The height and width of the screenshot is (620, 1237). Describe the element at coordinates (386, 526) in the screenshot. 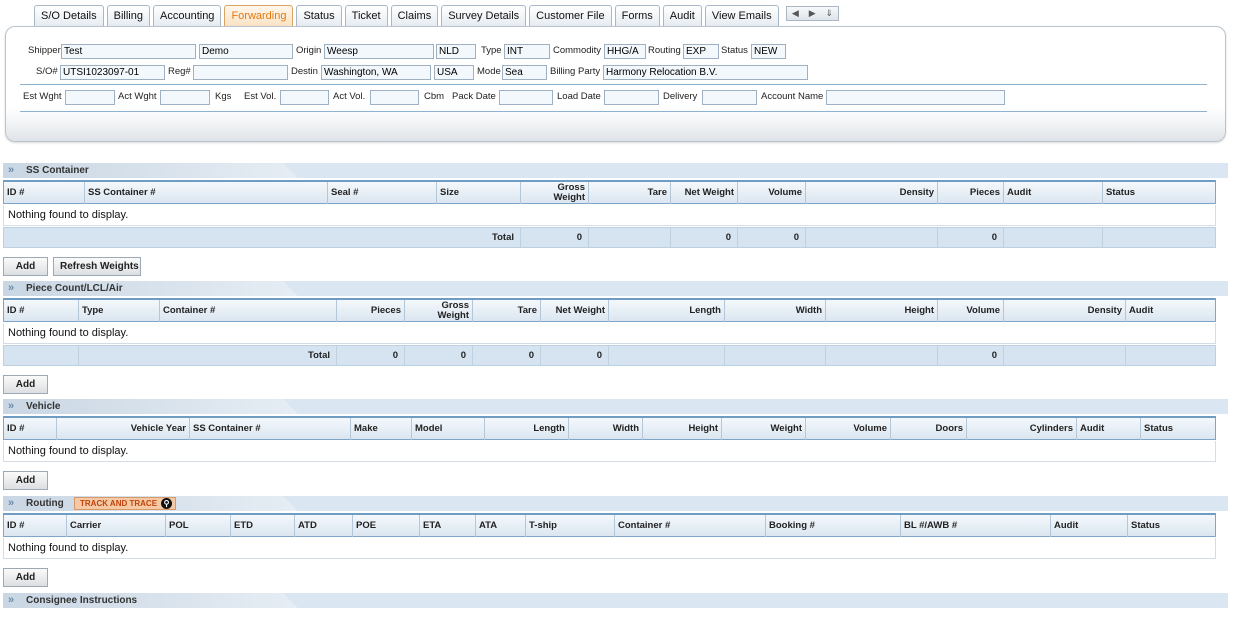

I see `col-poe: POE` at that location.